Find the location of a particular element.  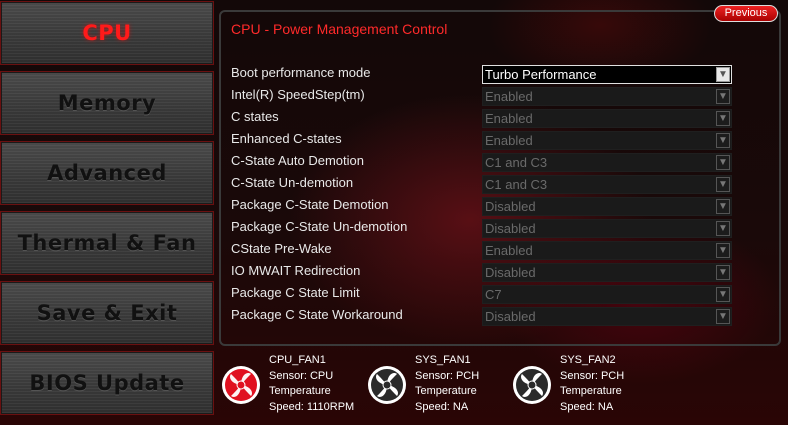

setting-label: Package C State Limit is located at coordinates (295, 292).